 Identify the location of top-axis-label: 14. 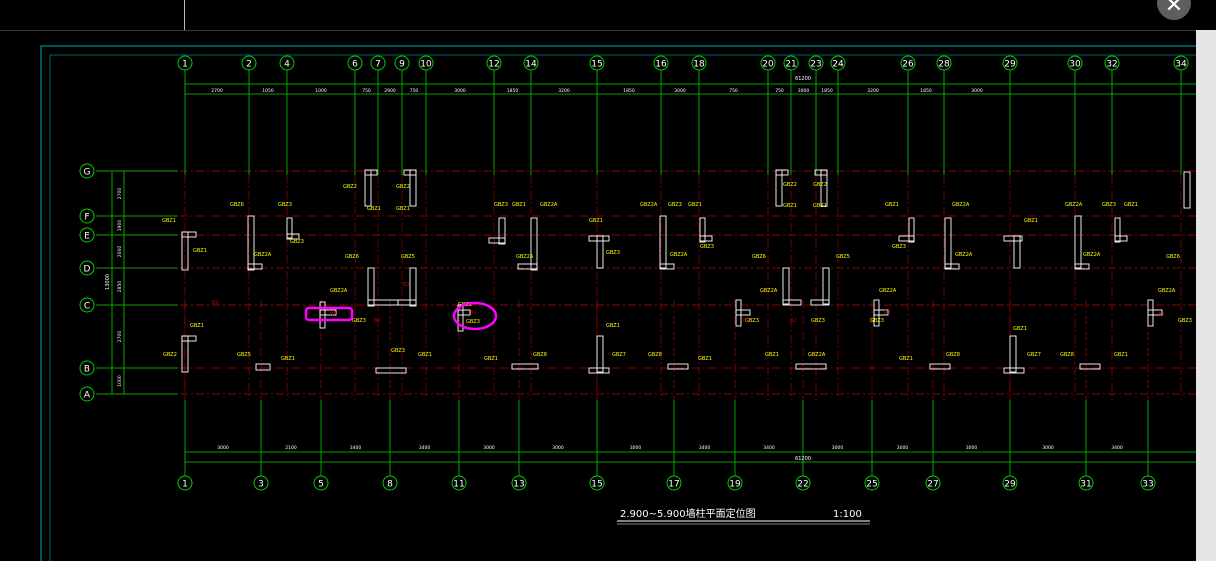
(531, 65).